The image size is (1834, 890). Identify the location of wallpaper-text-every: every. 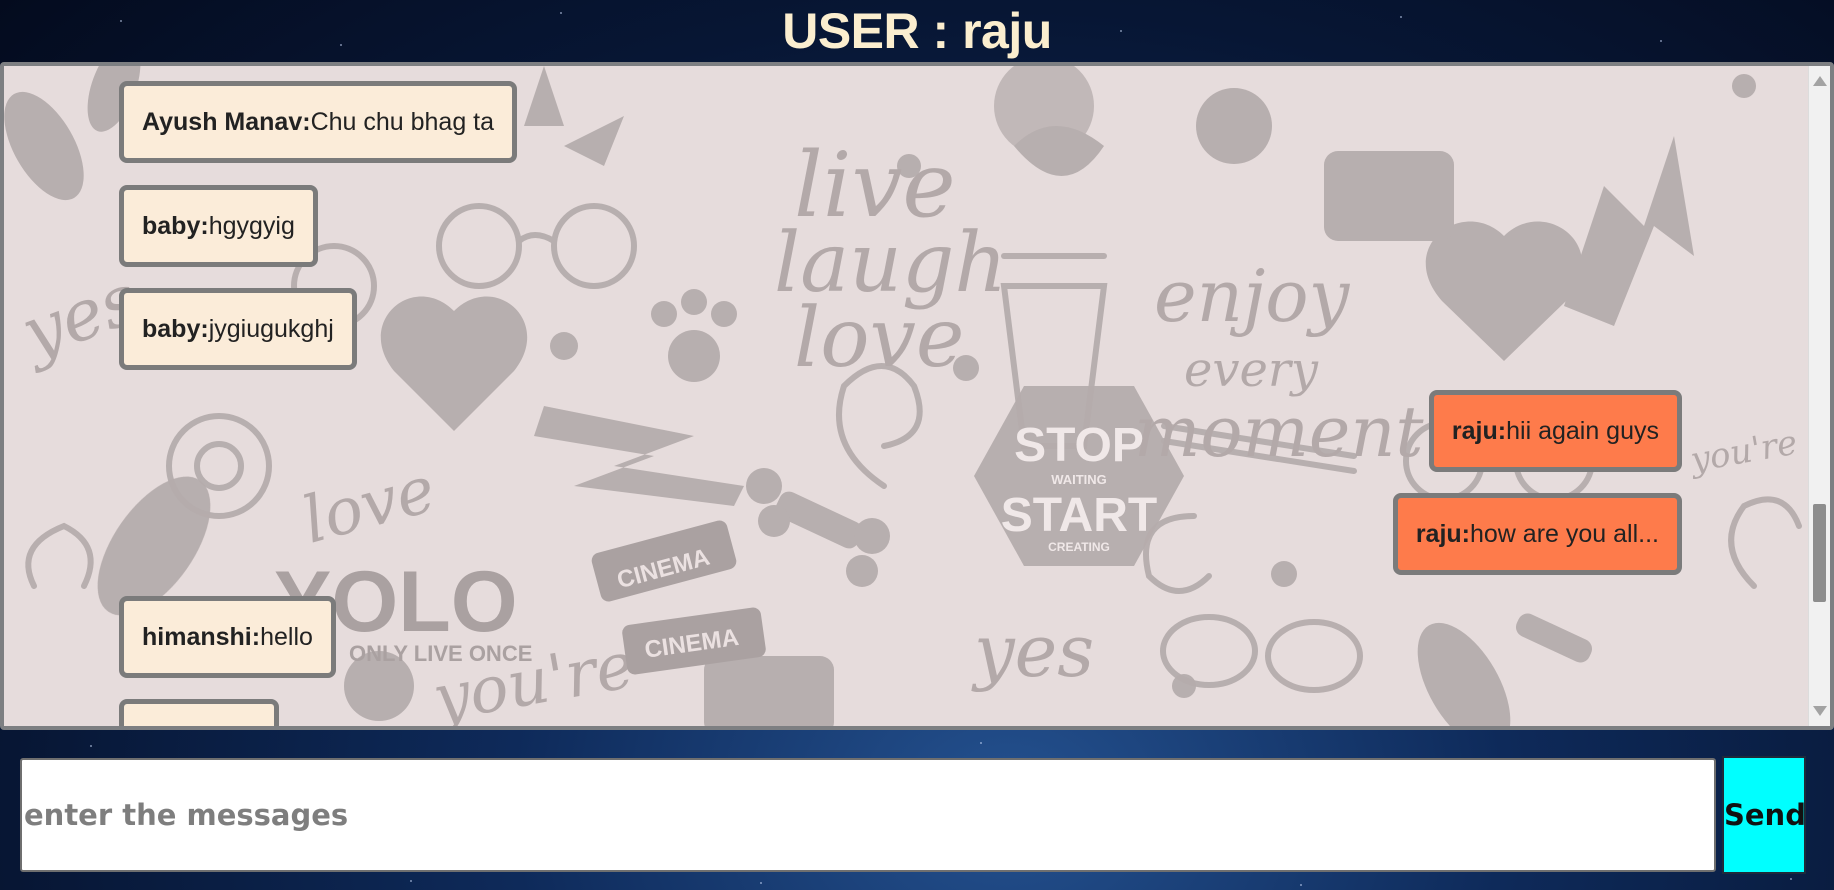
(1251, 370).